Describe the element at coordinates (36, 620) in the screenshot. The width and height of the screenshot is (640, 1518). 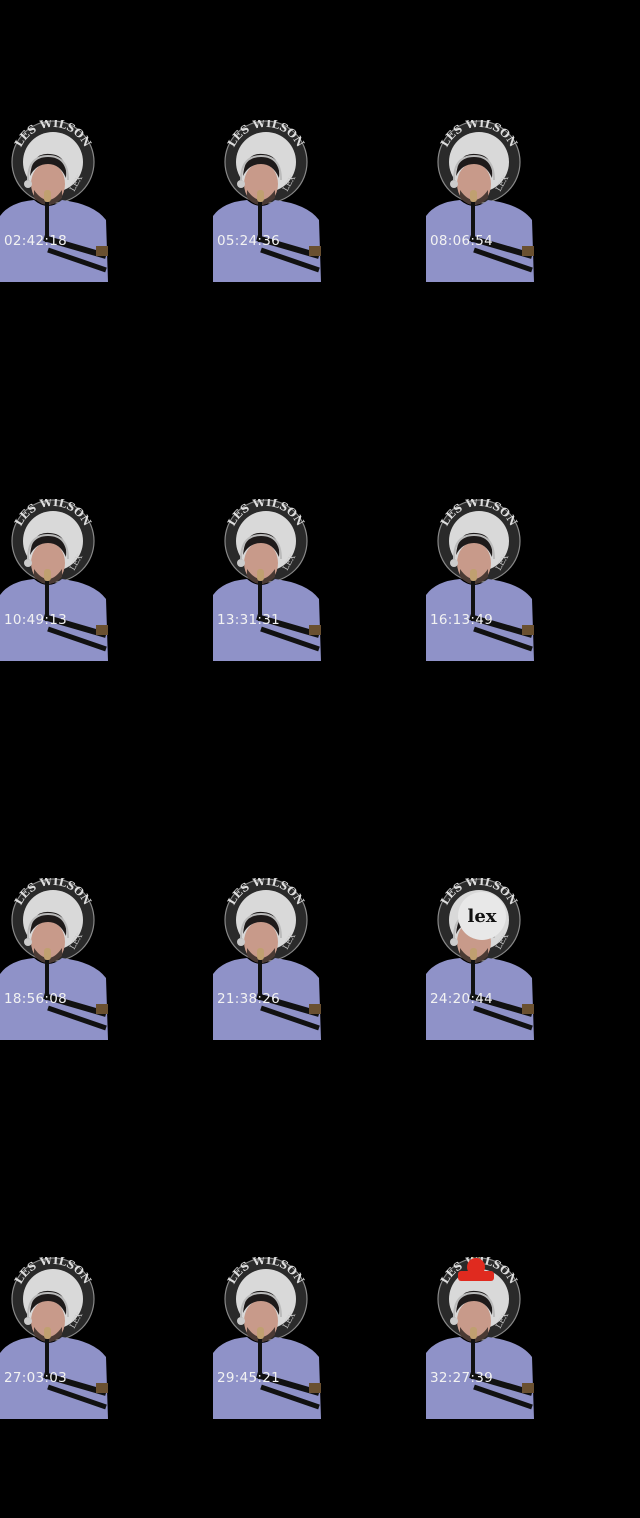
I see `timestamp-label: 10:49:13` at that location.